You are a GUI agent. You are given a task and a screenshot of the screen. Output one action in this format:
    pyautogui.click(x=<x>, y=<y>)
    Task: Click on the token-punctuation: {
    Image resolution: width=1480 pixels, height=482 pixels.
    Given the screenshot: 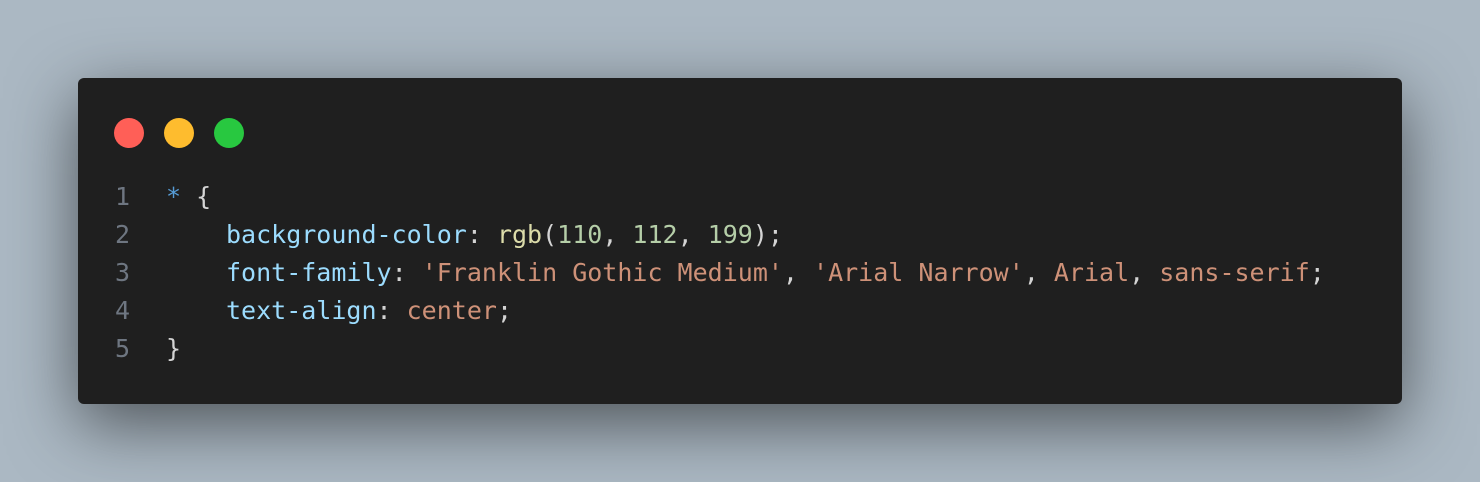 What is the action you would take?
    pyautogui.click(x=196, y=196)
    